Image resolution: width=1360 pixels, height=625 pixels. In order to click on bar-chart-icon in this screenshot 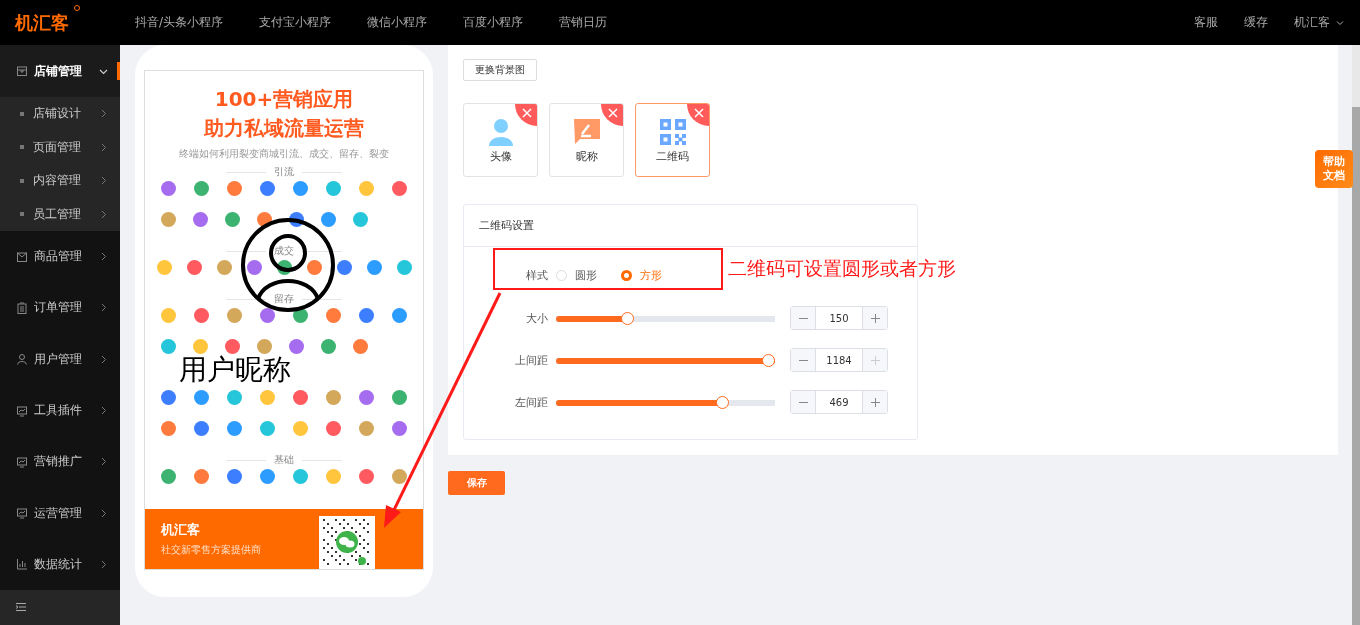, I will do `click(22, 564)`.